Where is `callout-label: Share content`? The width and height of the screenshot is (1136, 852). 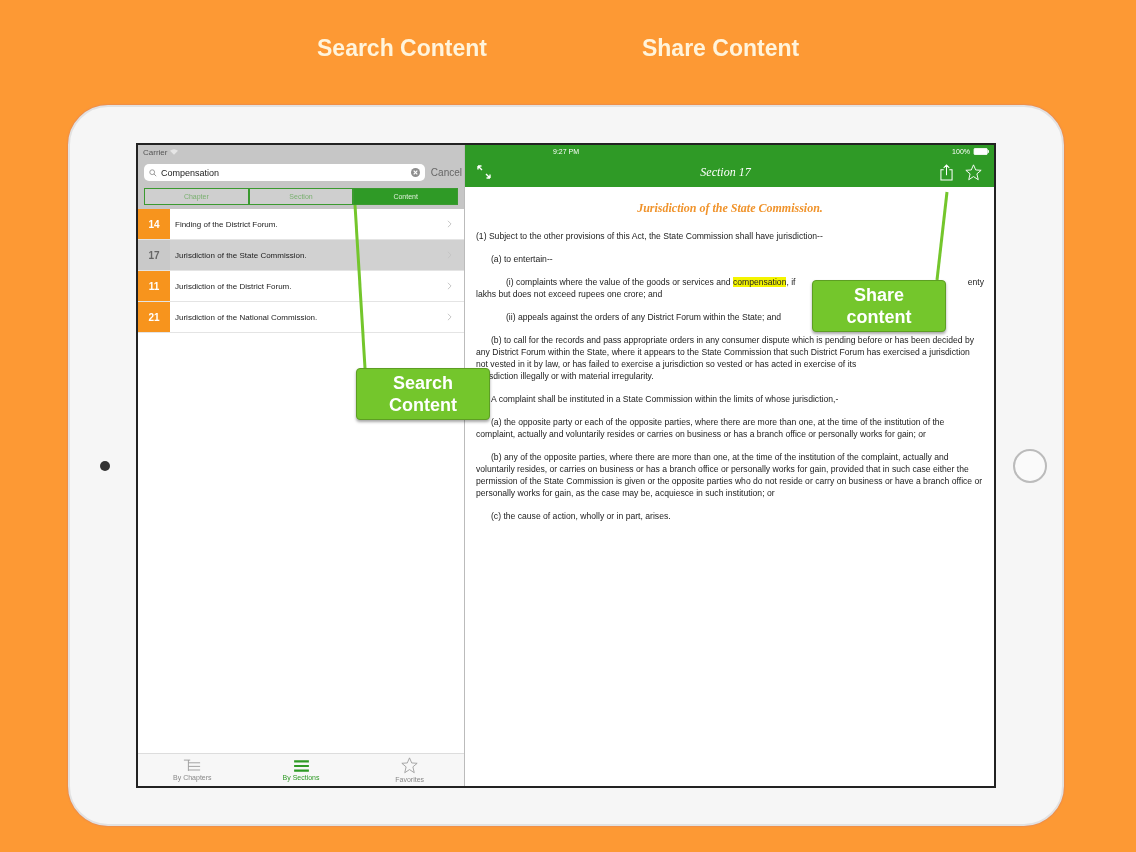 callout-label: Share content is located at coordinates (879, 306).